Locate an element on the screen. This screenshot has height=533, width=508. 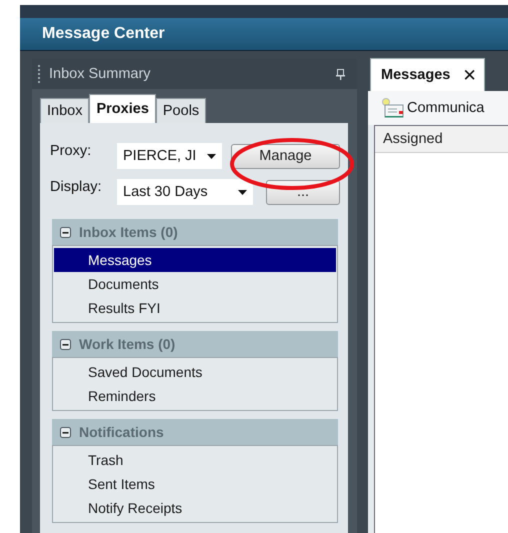
list-item: Results FYI is located at coordinates (195, 308).